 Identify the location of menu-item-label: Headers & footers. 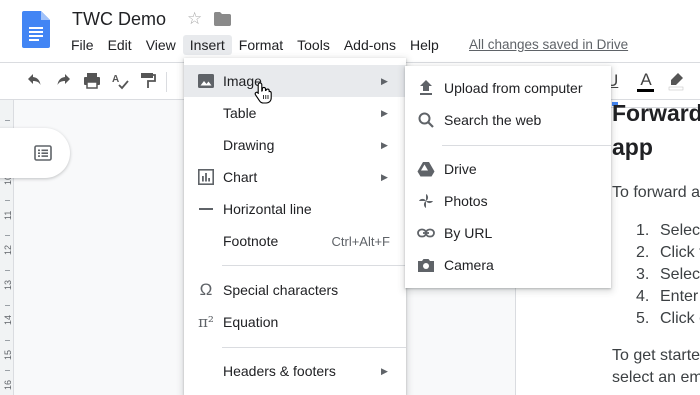
(279, 371).